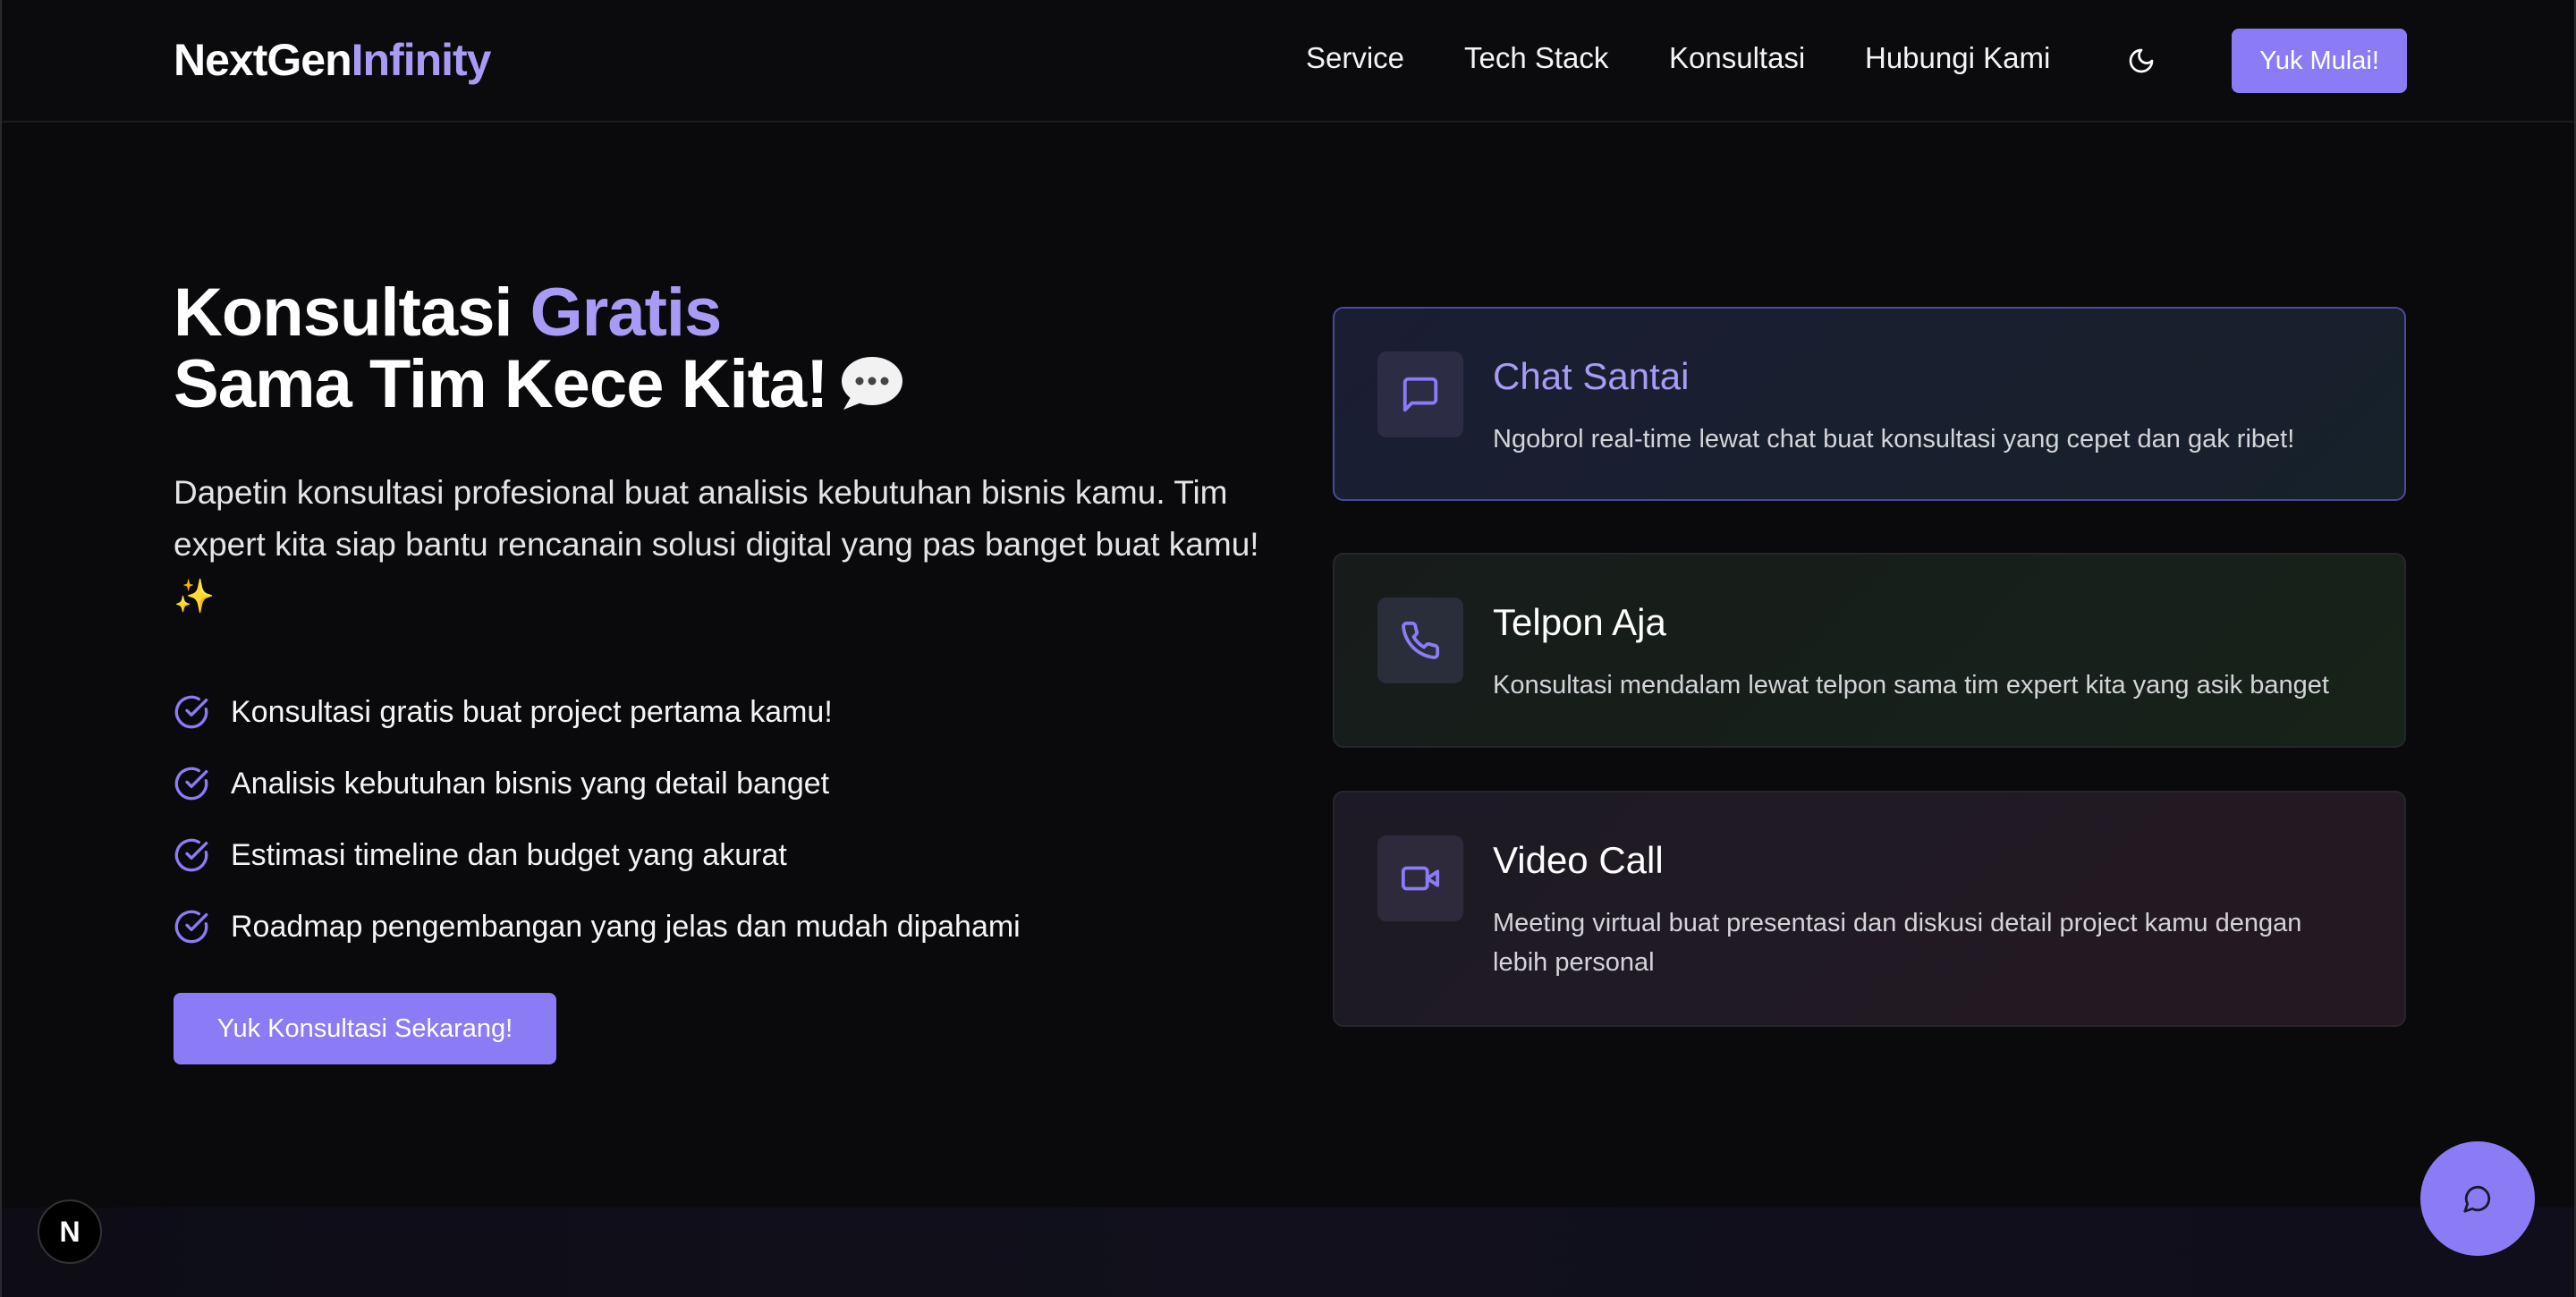  Describe the element at coordinates (501, 384) in the screenshot. I see `hero-title-line2: Sama Tim Kece Kita!` at that location.